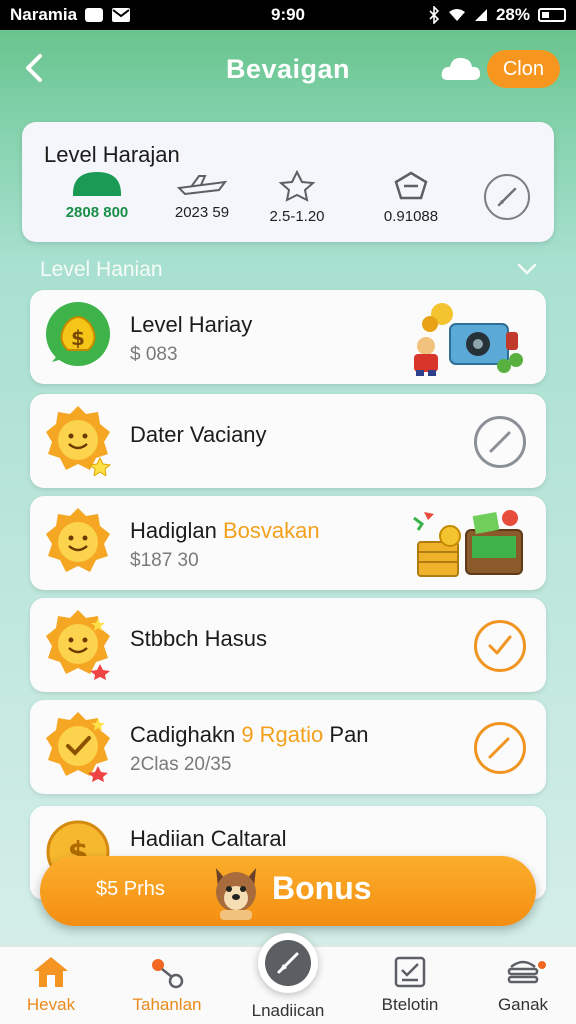 The height and width of the screenshot is (1024, 576). Describe the element at coordinates (288, 337) in the screenshot. I see `list-item: $ Level Hariay $ 083` at that location.